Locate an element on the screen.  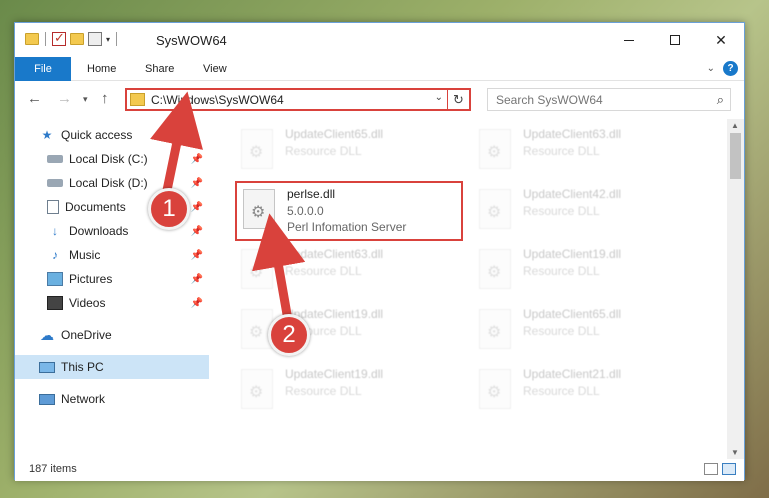
status-bar: 187 items is located at coordinates (379, 470).